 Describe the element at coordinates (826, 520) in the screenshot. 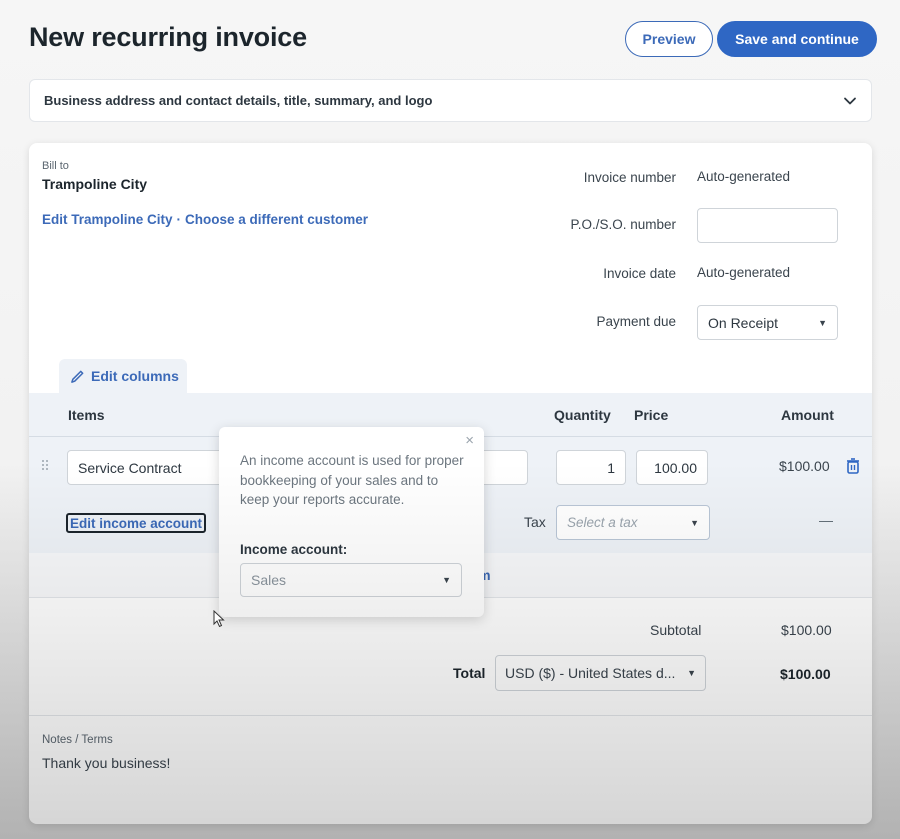

I see `tax-amount: —` at that location.